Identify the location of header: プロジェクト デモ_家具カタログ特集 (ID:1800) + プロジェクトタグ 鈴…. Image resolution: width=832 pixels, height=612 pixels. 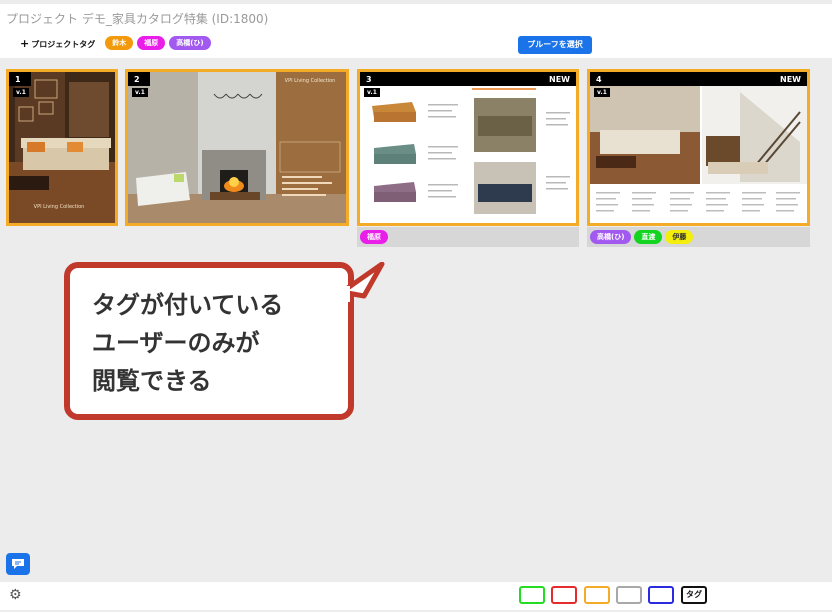
(416, 31).